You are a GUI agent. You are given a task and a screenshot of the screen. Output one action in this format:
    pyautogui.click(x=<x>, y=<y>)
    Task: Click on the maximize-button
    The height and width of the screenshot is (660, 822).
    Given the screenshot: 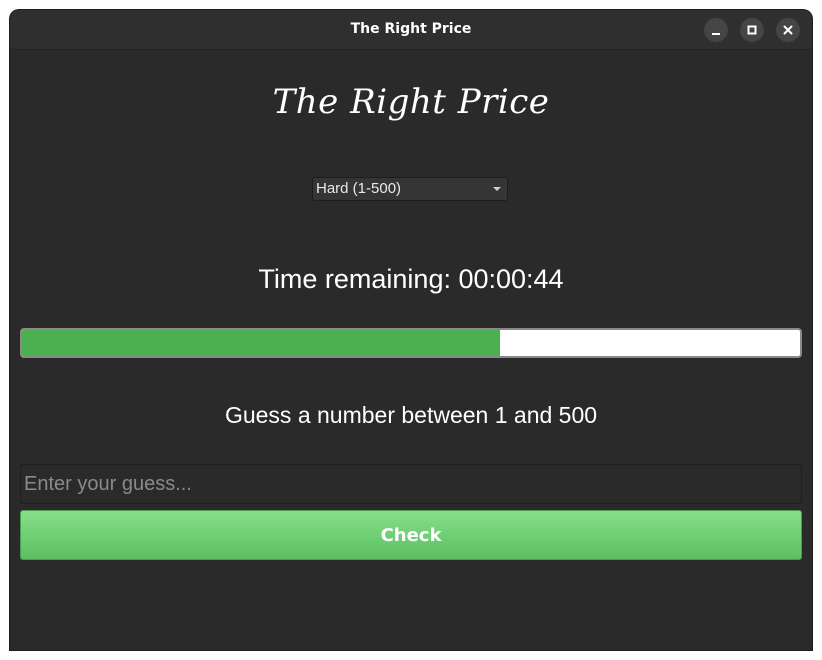 What is the action you would take?
    pyautogui.click(x=752, y=30)
    